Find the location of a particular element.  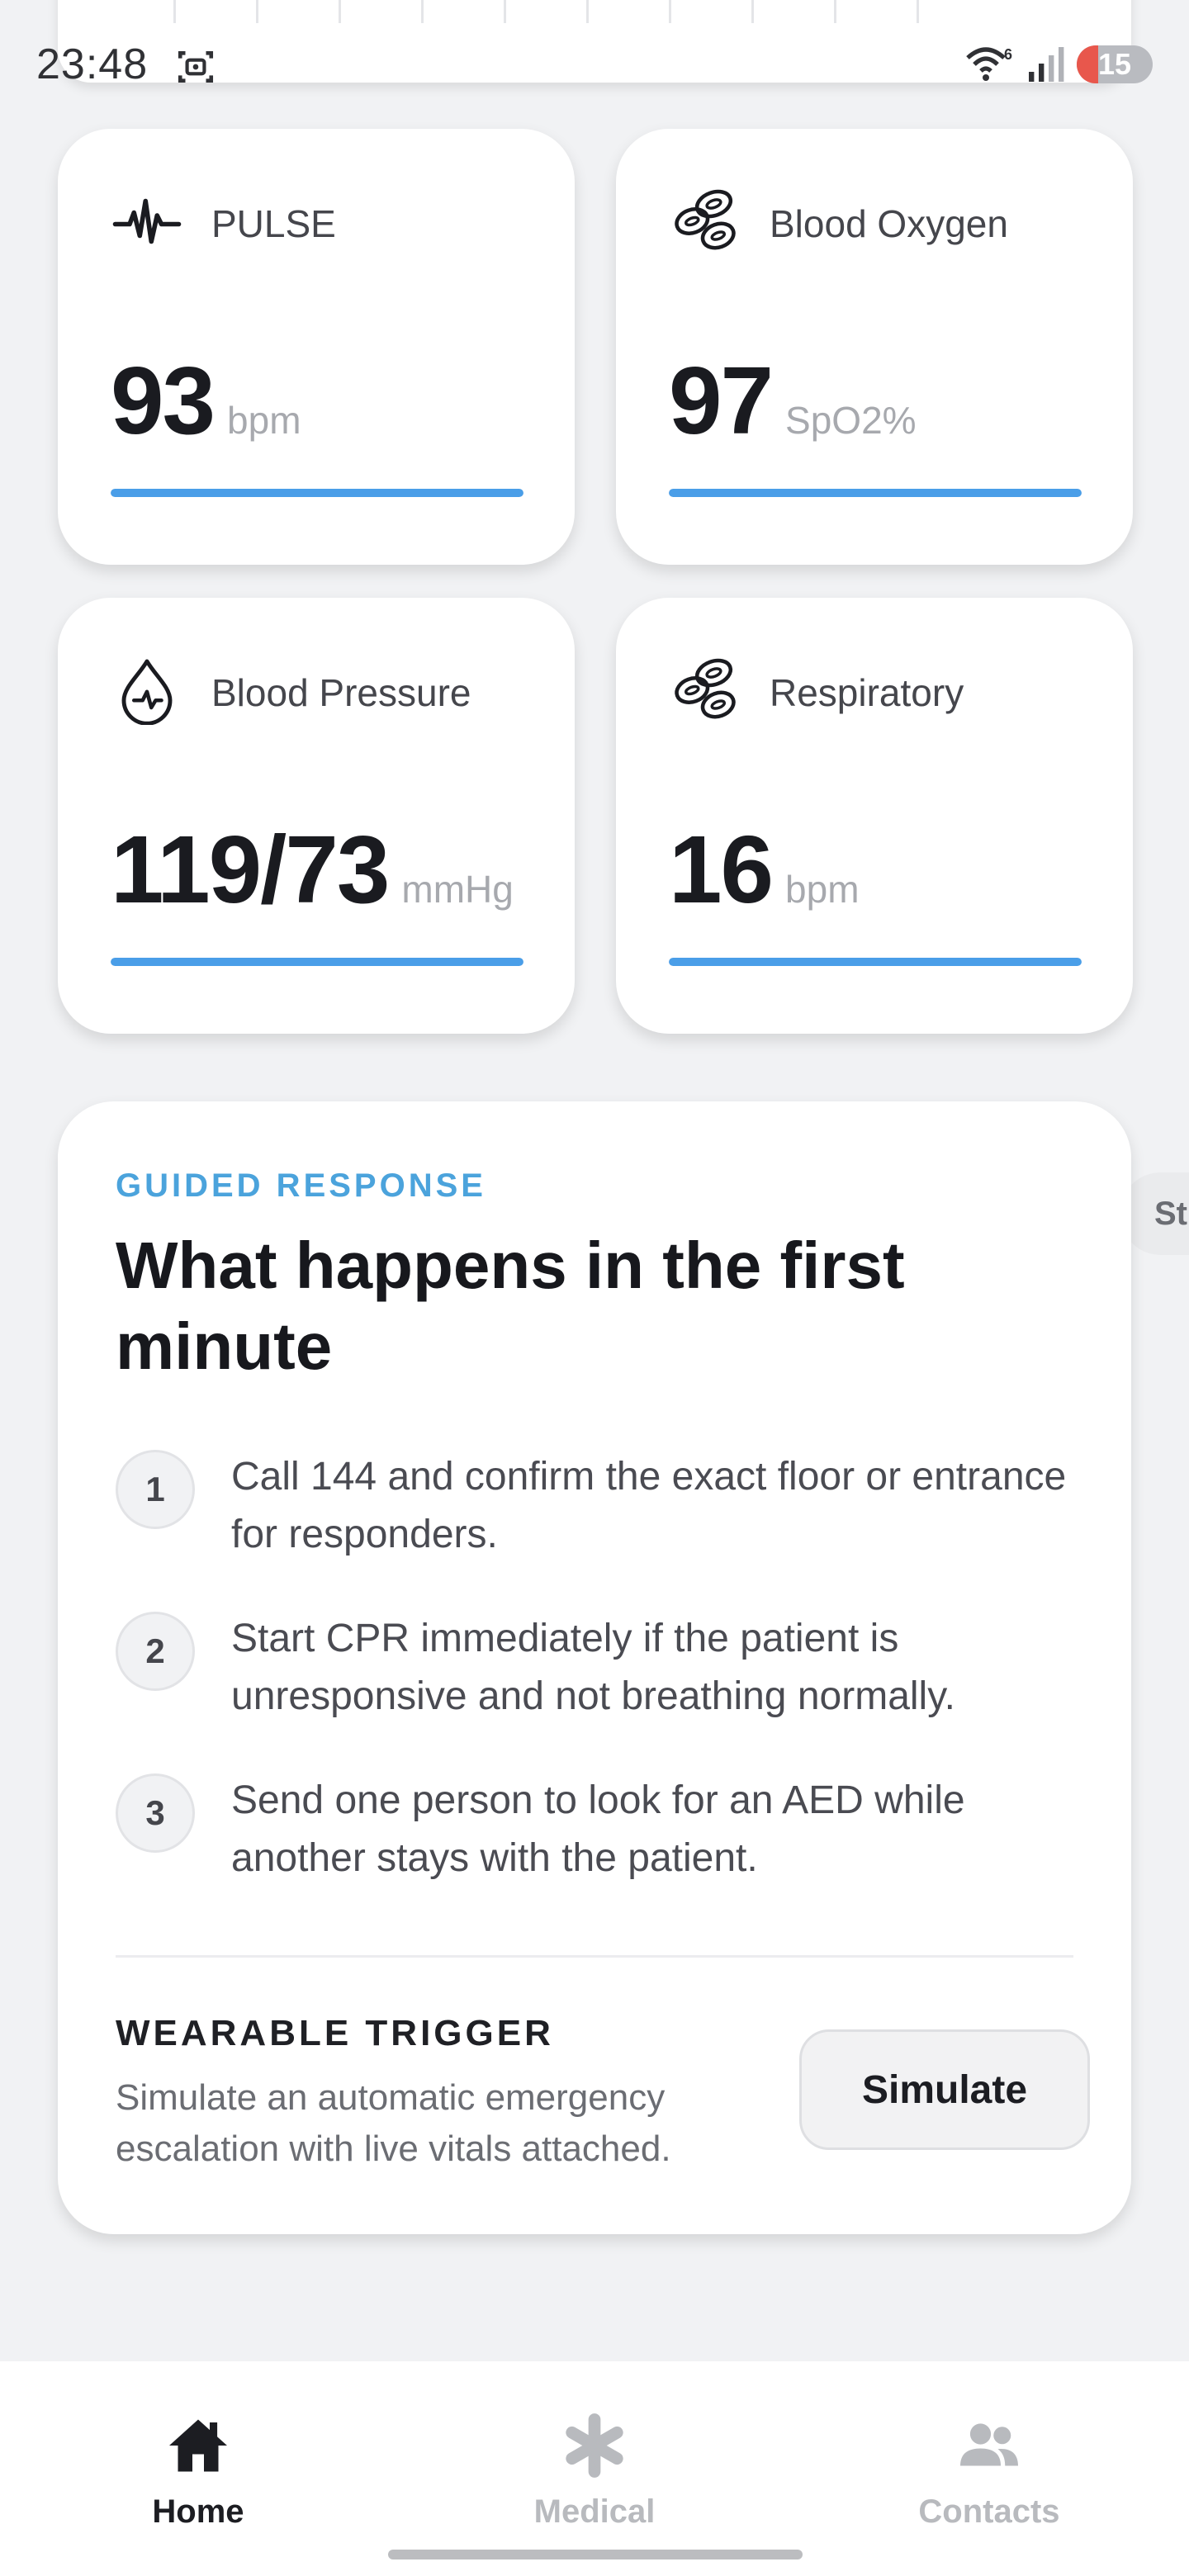

guided-title: What happens in the first minute is located at coordinates (510, 1306).